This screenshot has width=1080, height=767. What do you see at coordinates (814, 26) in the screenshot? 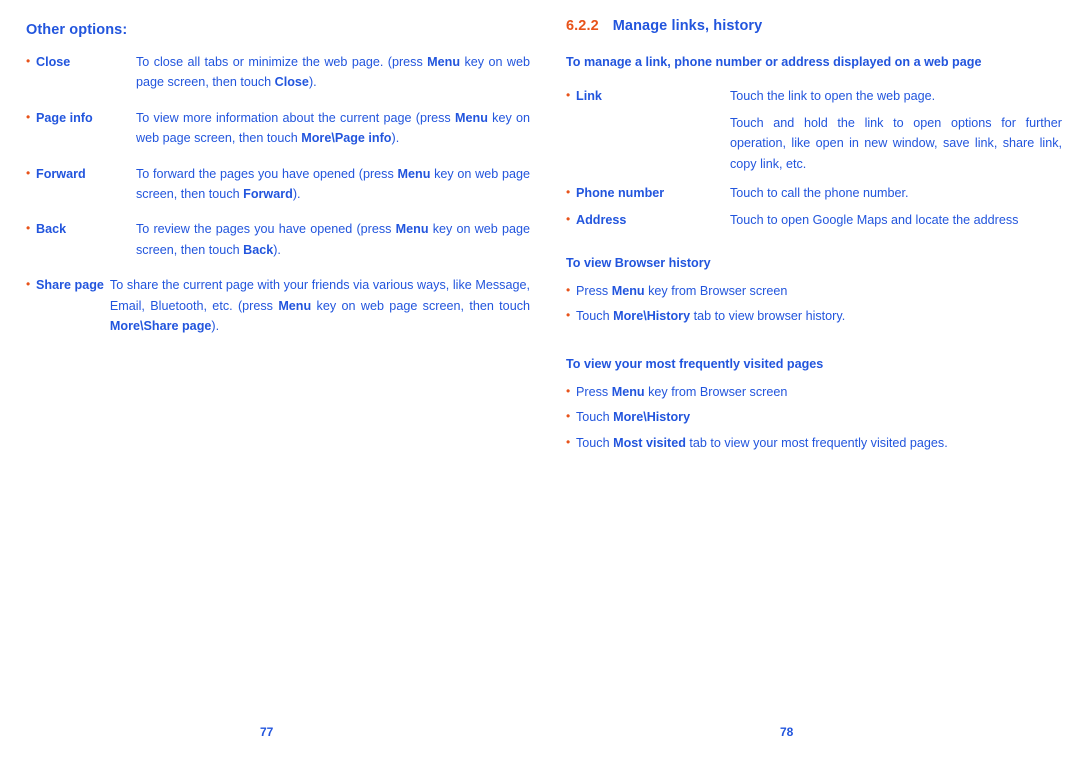
I see `section-heading: 6.2.2 Manage links, history` at bounding box center [814, 26].